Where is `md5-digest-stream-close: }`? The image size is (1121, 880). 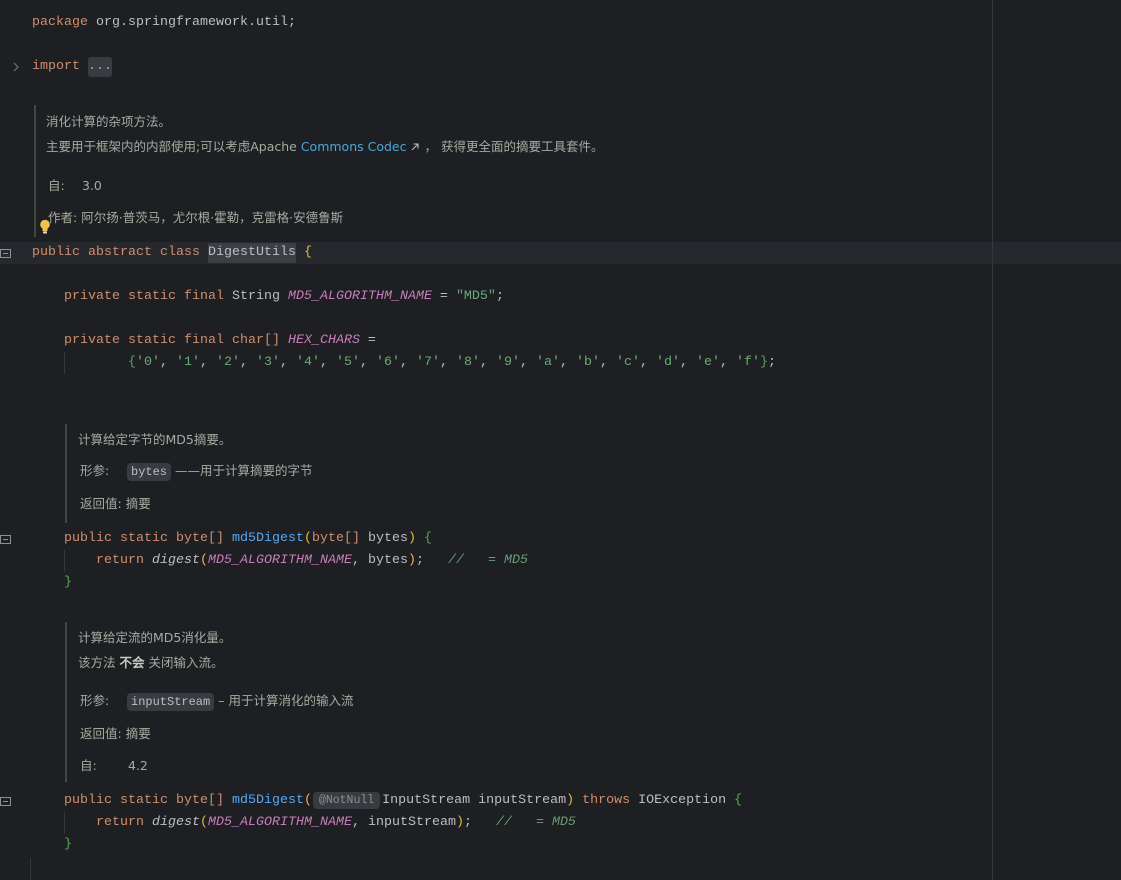 md5-digest-stream-close: } is located at coordinates (68, 845).